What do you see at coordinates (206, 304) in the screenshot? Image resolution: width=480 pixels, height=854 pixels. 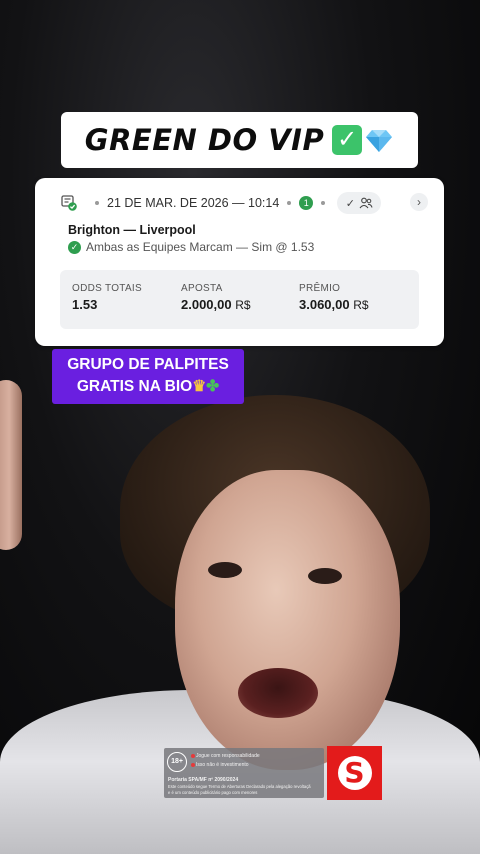 I see `stake-value: 2.000,00` at bounding box center [206, 304].